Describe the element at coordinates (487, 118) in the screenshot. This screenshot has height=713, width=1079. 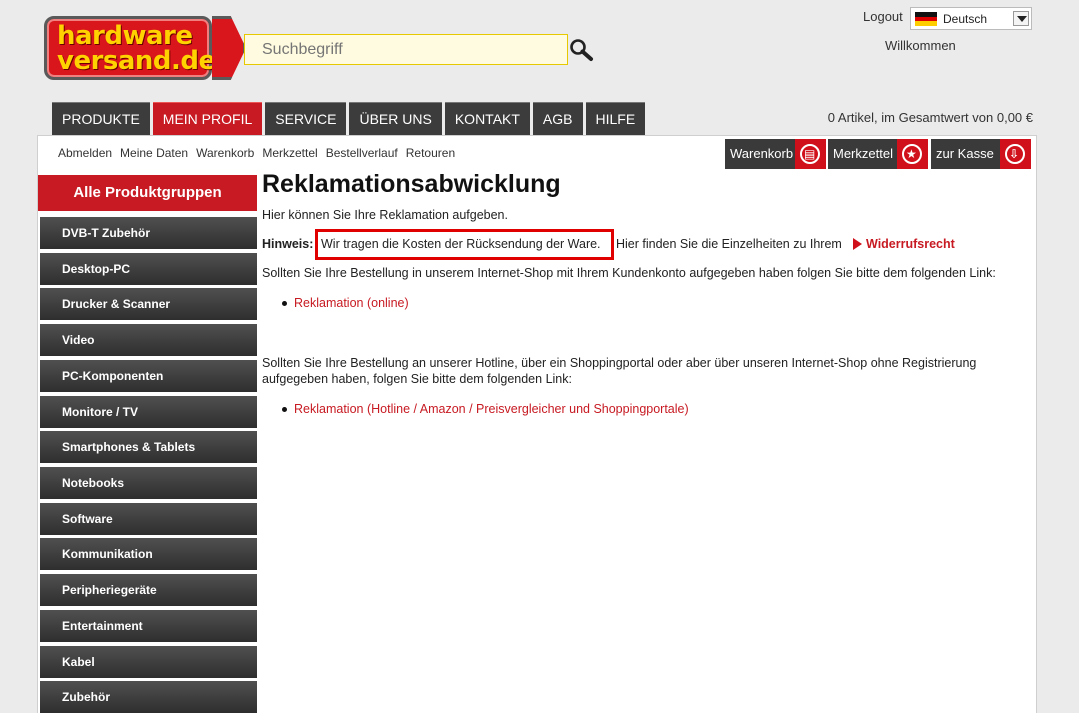
I see `nav-tab-kontakt: KONTAKT` at that location.